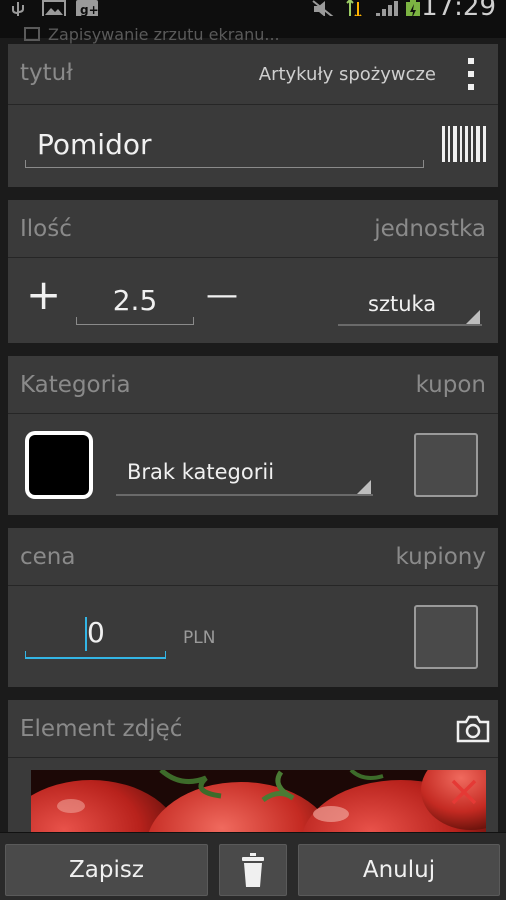  Describe the element at coordinates (446, 465) in the screenshot. I see `coupon-checkbox` at that location.